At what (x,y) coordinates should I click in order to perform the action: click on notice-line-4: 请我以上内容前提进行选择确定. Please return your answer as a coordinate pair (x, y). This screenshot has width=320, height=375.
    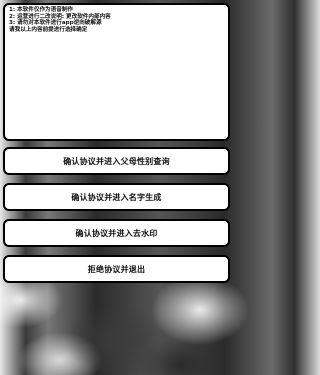
    Looking at the image, I should click on (48, 29).